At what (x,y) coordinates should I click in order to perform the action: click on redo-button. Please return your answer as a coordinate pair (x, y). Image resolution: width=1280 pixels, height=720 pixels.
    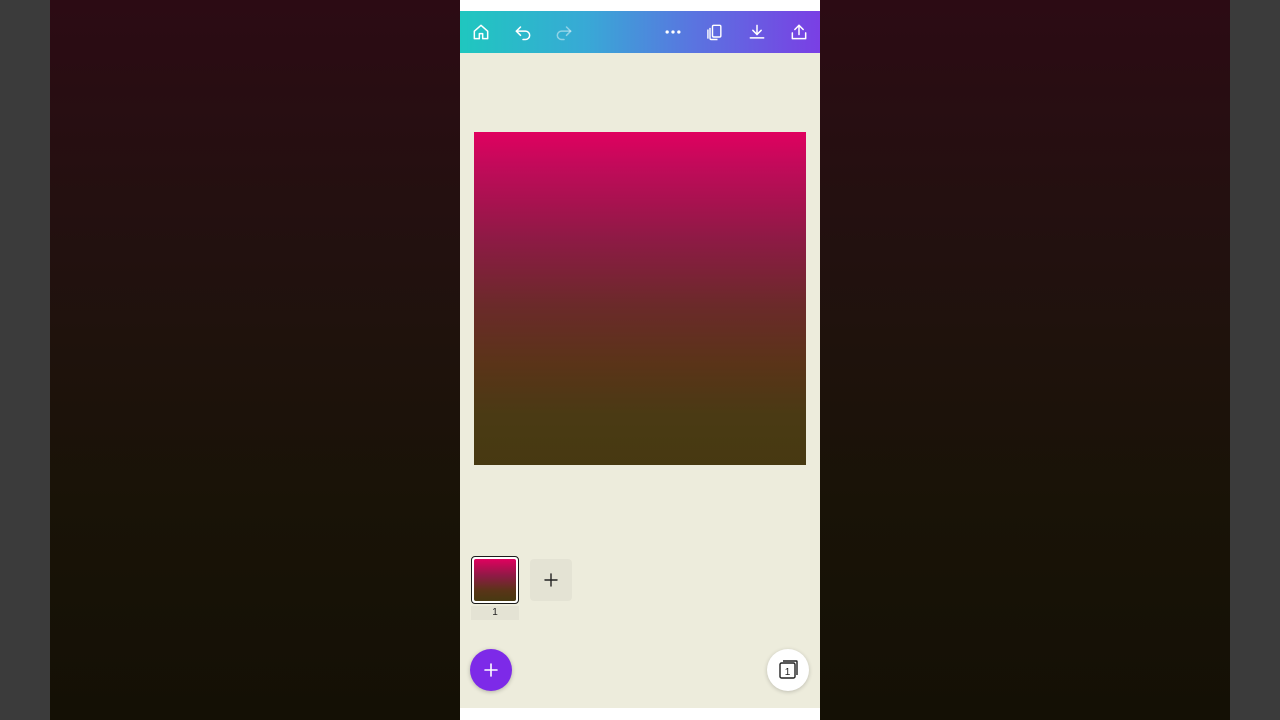
    Looking at the image, I should click on (564, 32).